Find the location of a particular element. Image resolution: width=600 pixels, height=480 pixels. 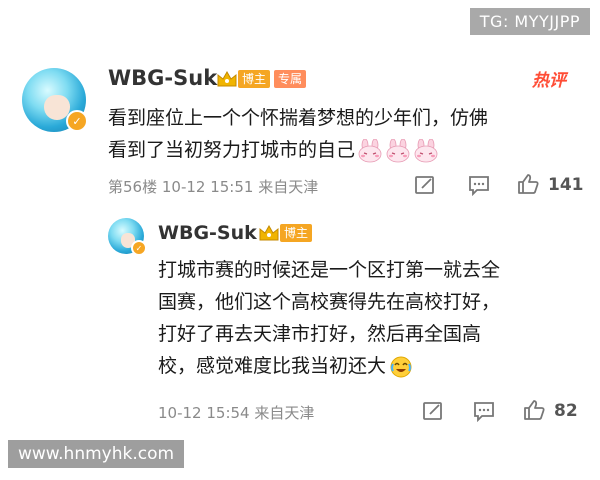

like-count: 141 is located at coordinates (566, 185).